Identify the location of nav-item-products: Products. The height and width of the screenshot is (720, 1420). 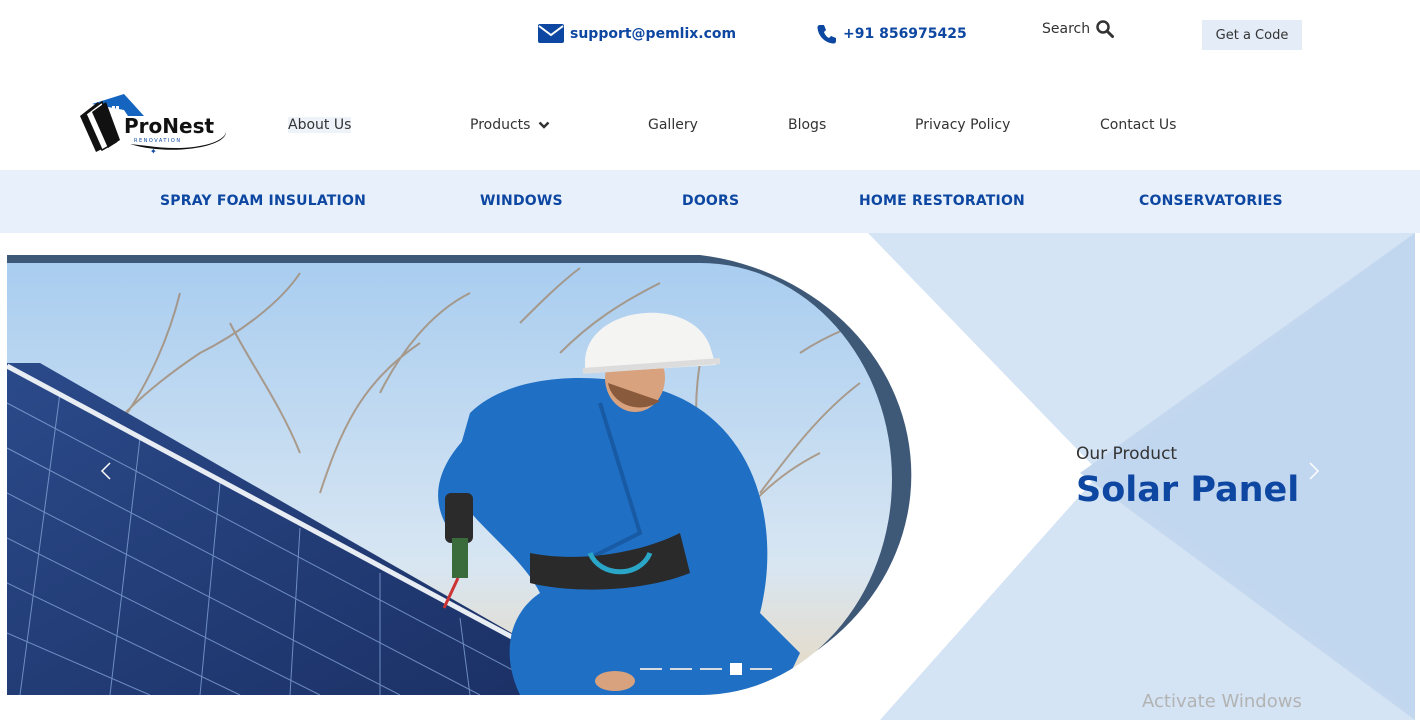
(510, 125).